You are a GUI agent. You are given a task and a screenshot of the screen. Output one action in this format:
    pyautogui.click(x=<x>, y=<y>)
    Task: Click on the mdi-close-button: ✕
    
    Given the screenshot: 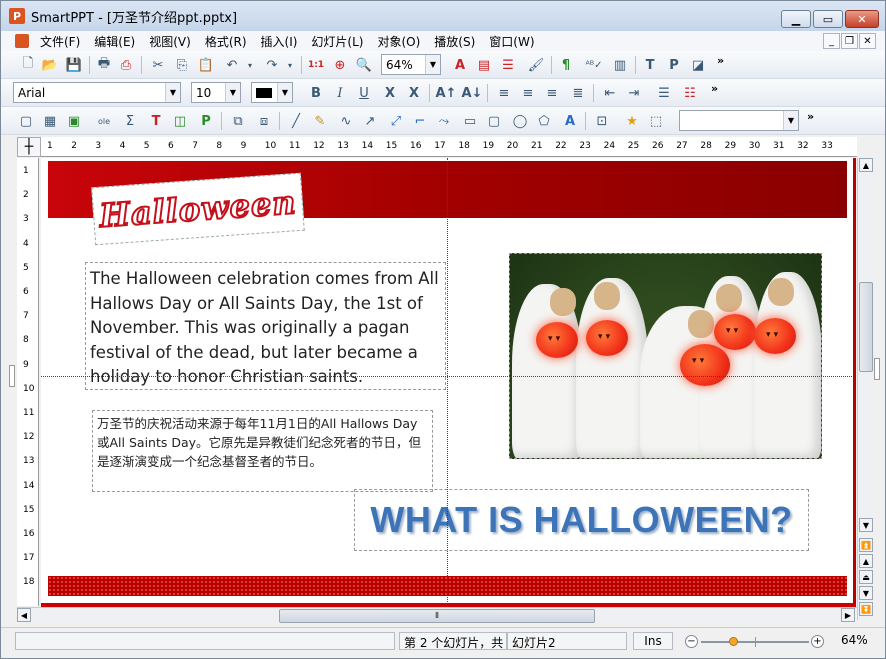 What is the action you would take?
    pyautogui.click(x=867, y=41)
    